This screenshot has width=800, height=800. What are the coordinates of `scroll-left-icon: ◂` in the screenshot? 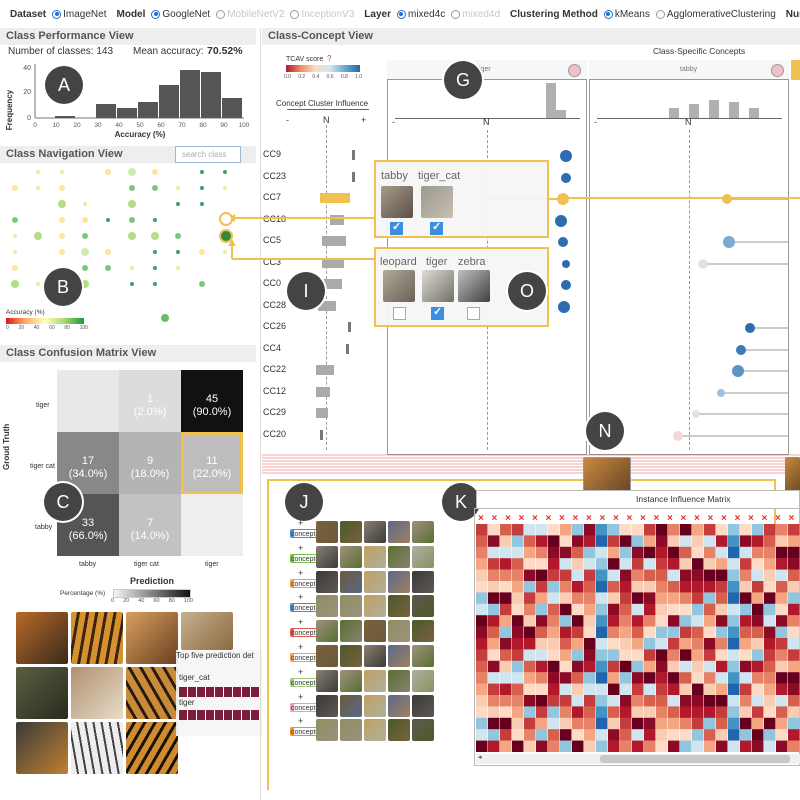 It's located at (480, 757).